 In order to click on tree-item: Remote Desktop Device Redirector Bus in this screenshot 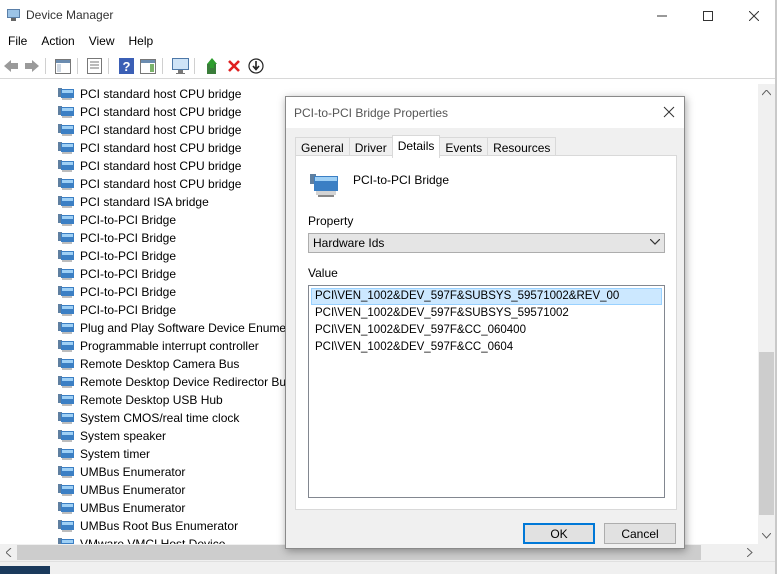, I will do `click(175, 382)`.